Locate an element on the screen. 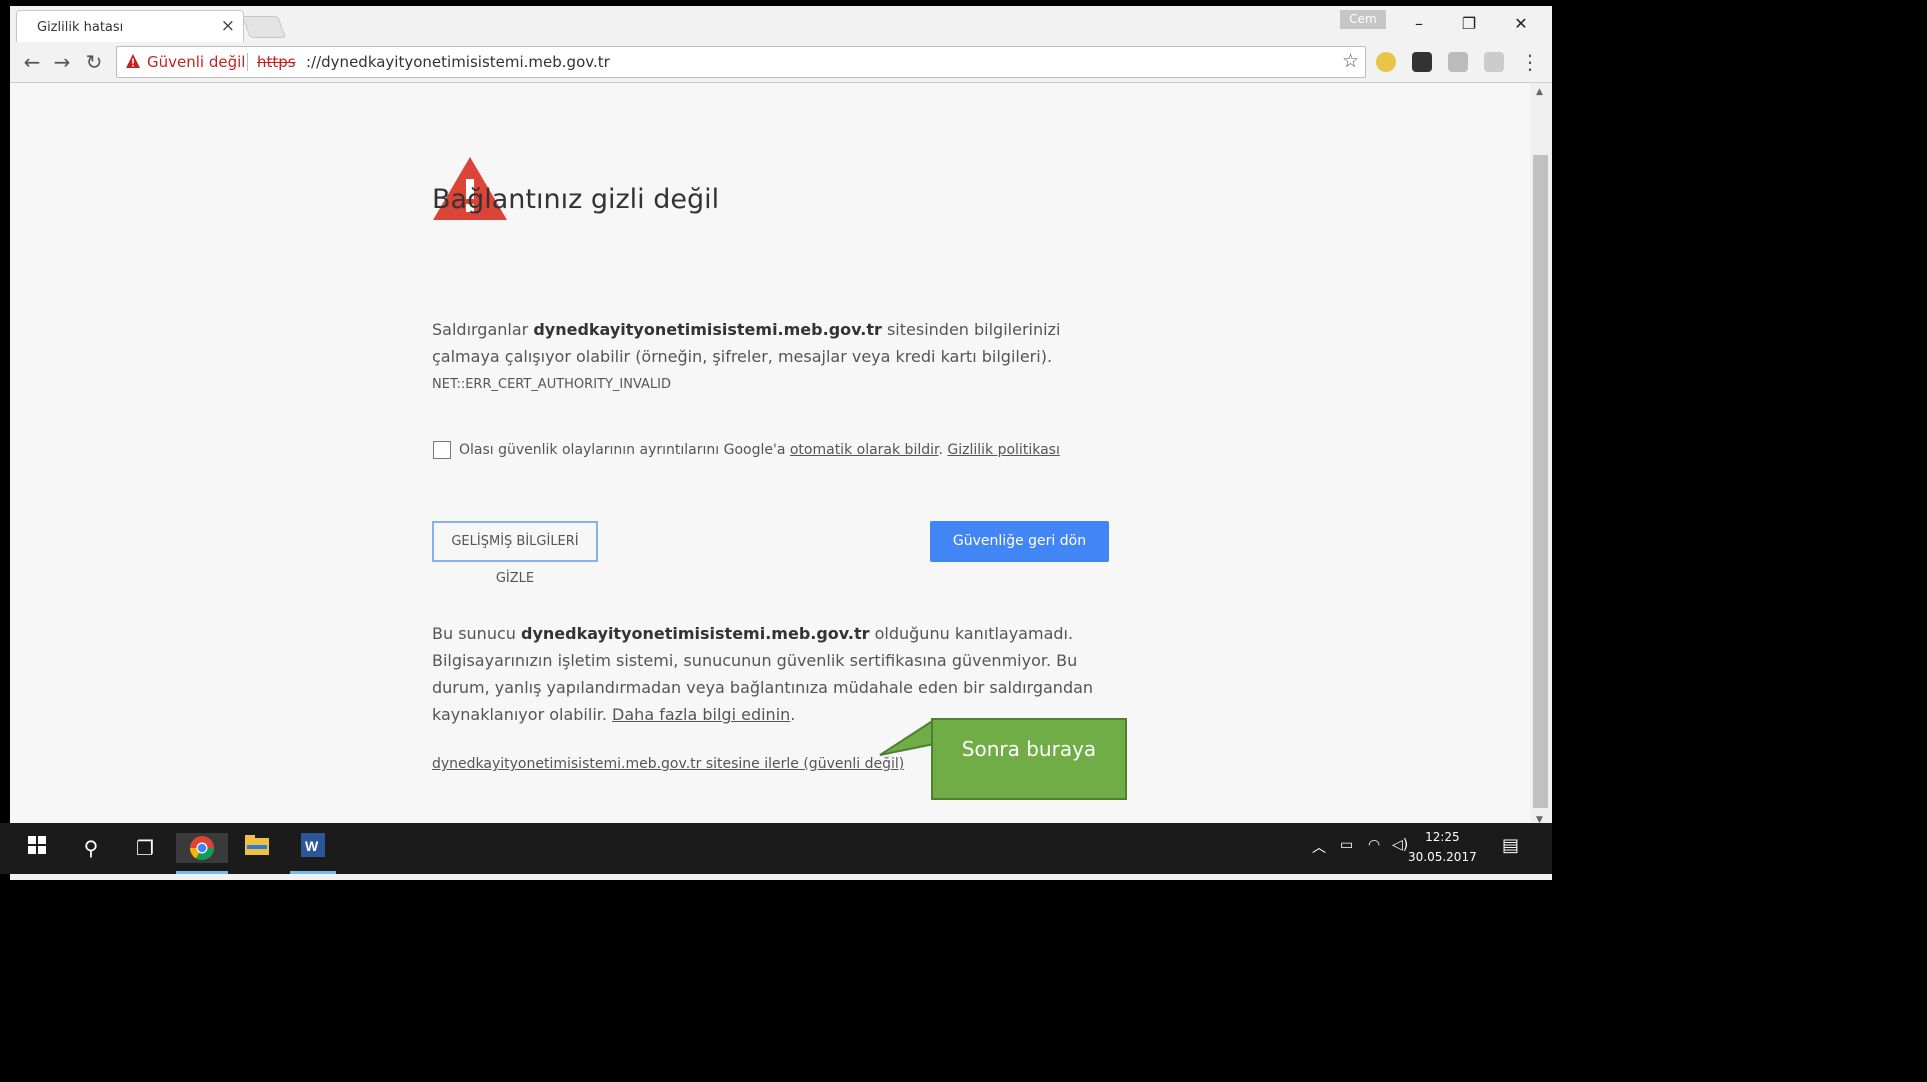  warning-triangle-icon is located at coordinates (133, 61).